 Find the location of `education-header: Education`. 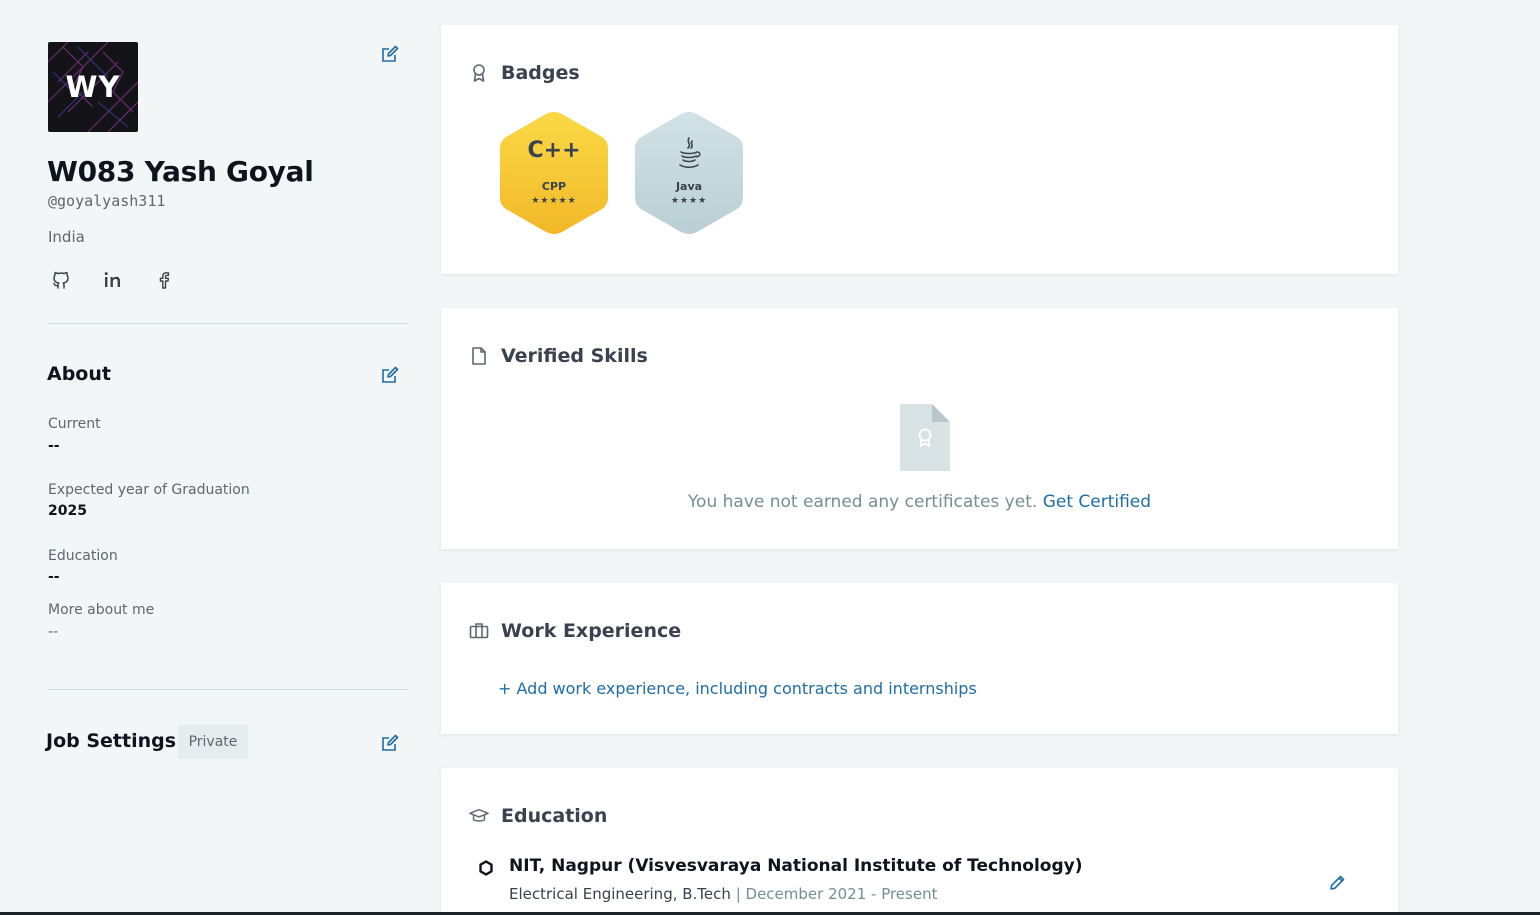

education-header: Education is located at coordinates (538, 816).